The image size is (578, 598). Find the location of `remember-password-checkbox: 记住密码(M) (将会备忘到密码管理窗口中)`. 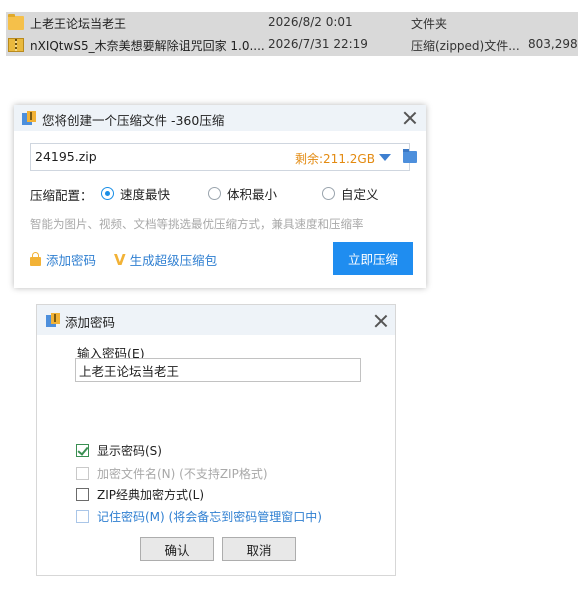

remember-password-checkbox: 记住密码(M) (将会备忘到密码管理窗口中) is located at coordinates (199, 516).